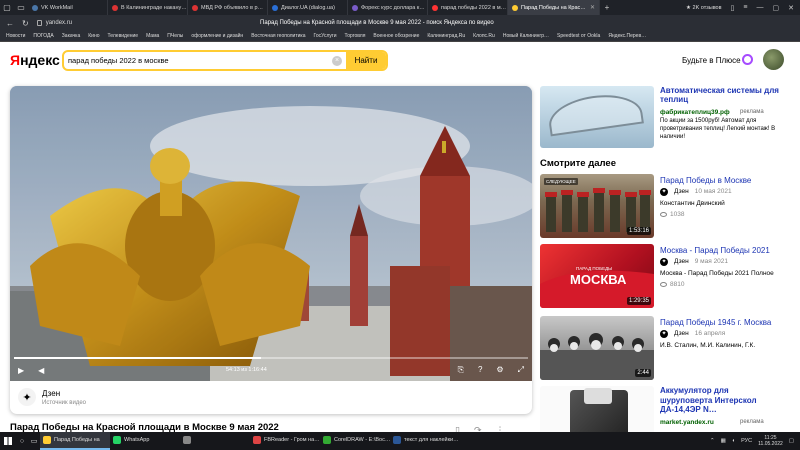  I want to click on tab-vk-workmail: VK WorkMail, so click(68, 7).